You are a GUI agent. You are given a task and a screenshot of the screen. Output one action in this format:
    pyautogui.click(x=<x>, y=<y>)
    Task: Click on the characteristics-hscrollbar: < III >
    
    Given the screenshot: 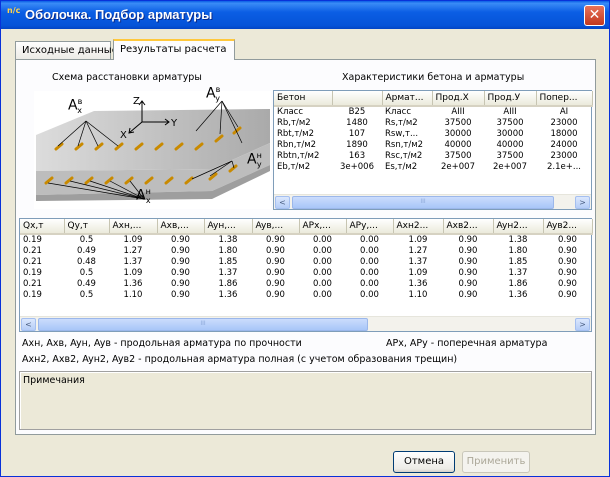 What is the action you would take?
    pyautogui.click(x=432, y=201)
    